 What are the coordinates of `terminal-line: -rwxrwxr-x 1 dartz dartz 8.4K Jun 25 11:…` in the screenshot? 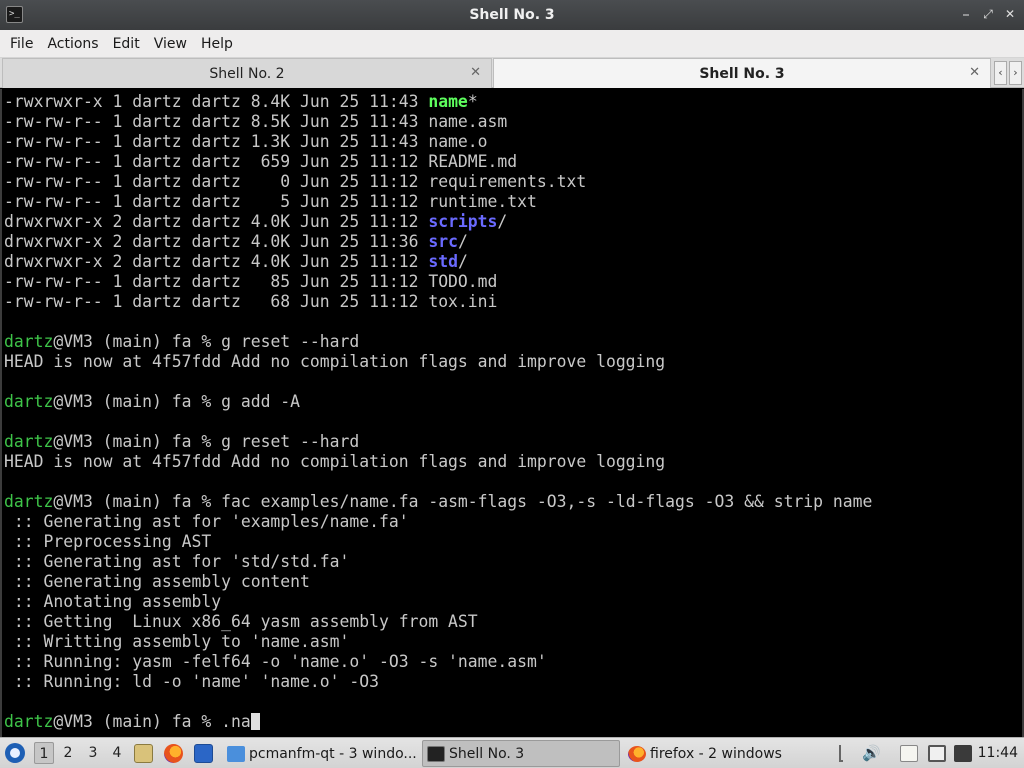 It's located at (438, 102).